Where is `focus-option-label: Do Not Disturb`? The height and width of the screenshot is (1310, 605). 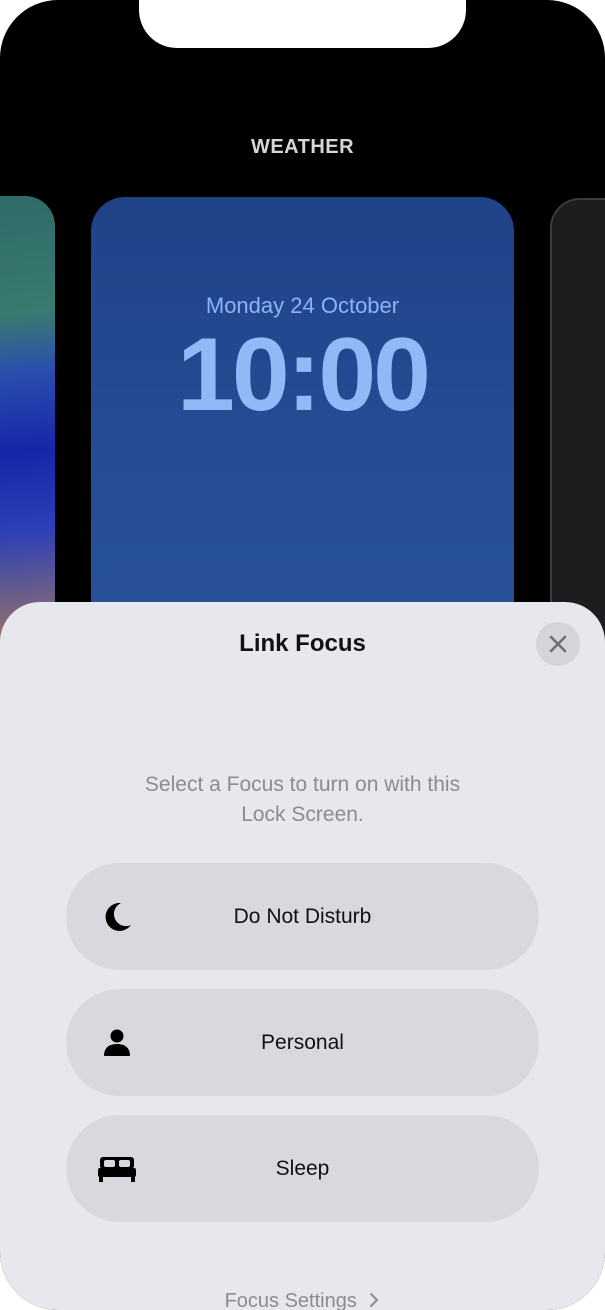 focus-option-label: Do Not Disturb is located at coordinates (302, 916).